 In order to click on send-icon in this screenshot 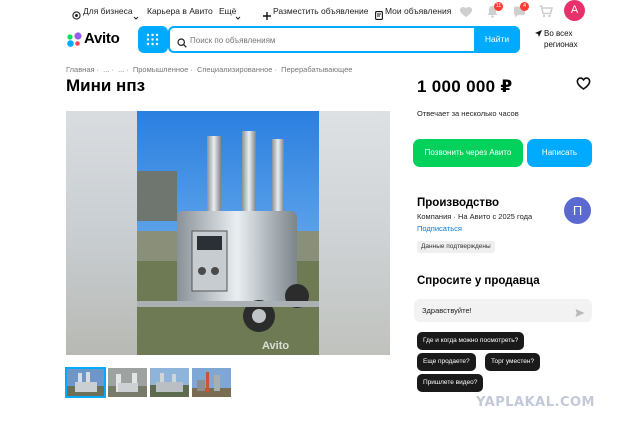, I will do `click(580, 314)`.